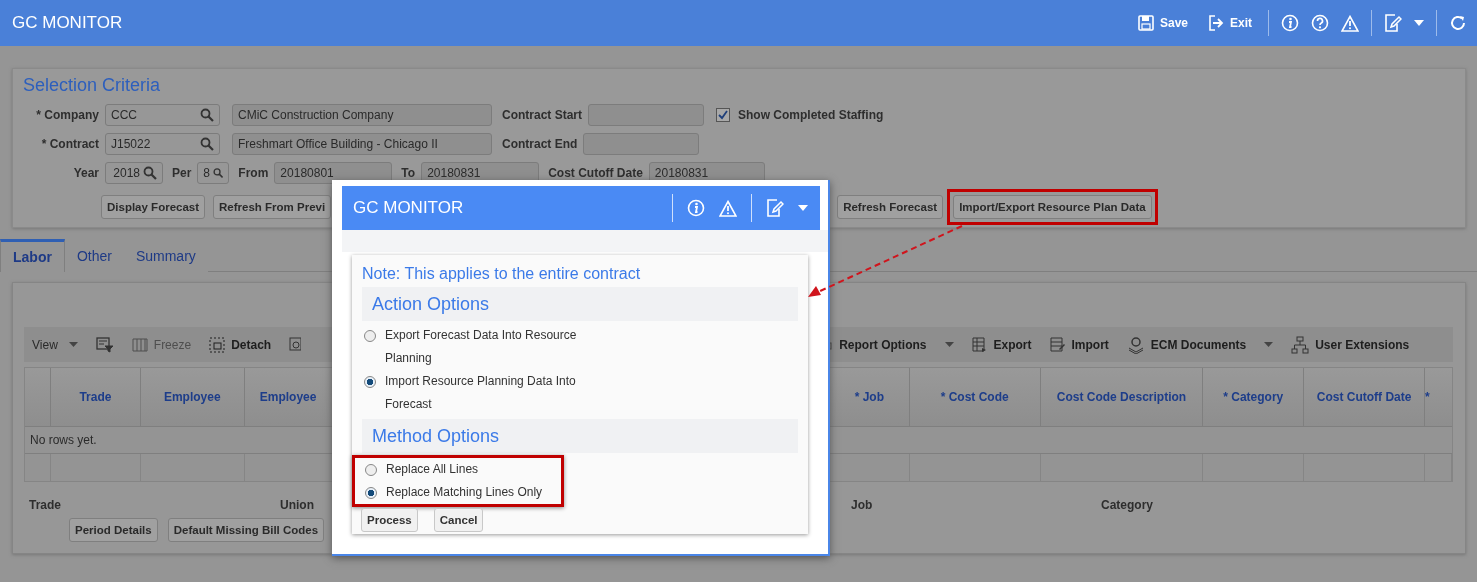 The width and height of the screenshot is (1477, 582). I want to click on spreadsheet-icon, so click(979, 344).